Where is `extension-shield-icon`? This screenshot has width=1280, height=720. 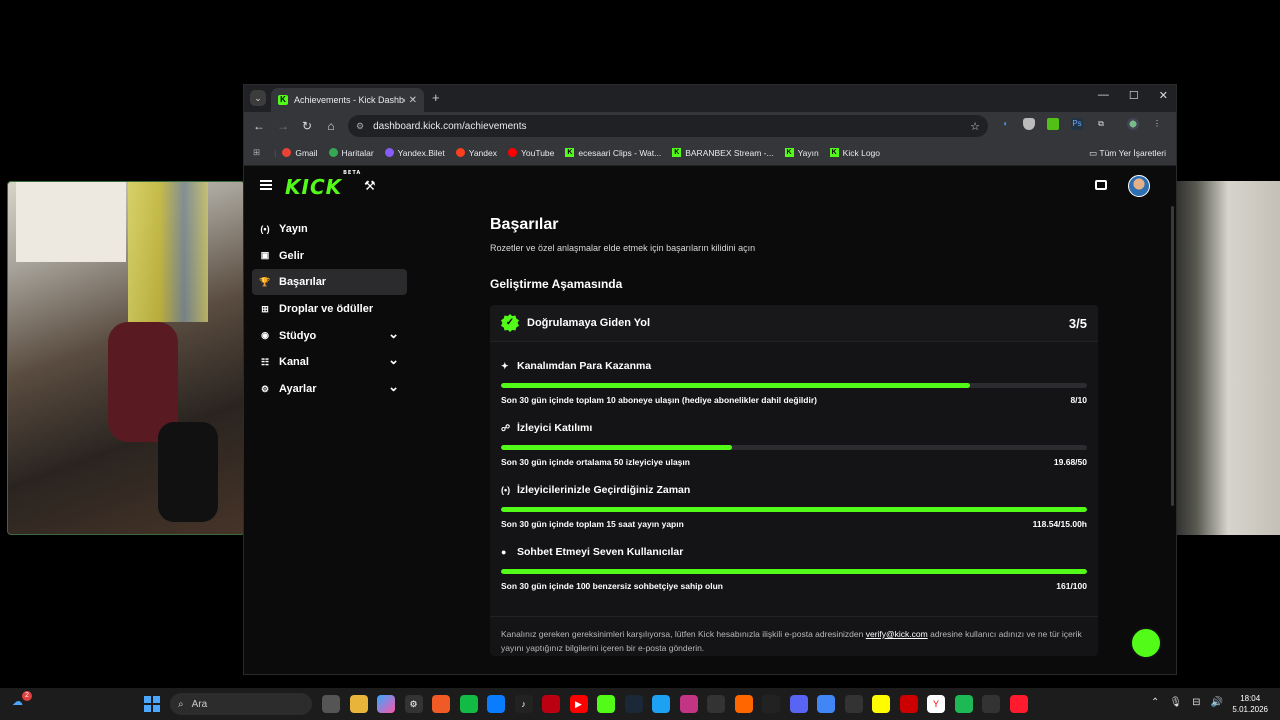 extension-shield-icon is located at coordinates (1029, 124).